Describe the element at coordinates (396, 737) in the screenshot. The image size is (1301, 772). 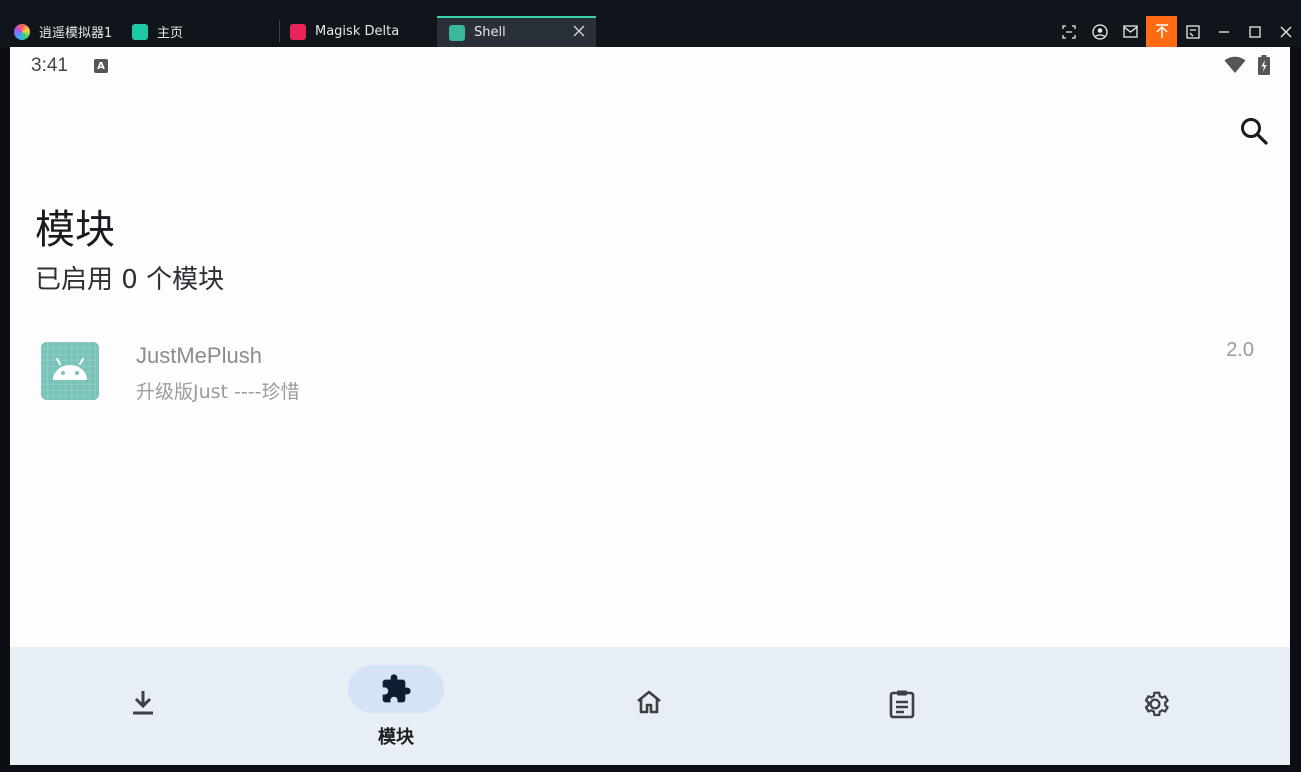
I see `nav-label-modules: 模块` at that location.